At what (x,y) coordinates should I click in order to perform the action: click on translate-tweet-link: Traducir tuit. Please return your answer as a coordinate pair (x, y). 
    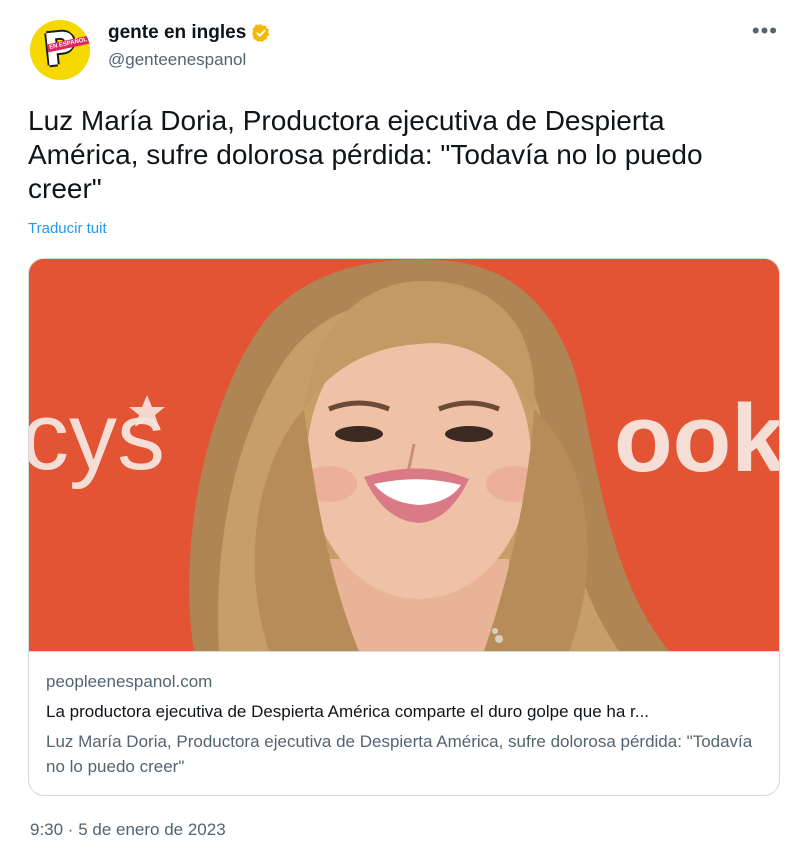
    Looking at the image, I should click on (67, 228).